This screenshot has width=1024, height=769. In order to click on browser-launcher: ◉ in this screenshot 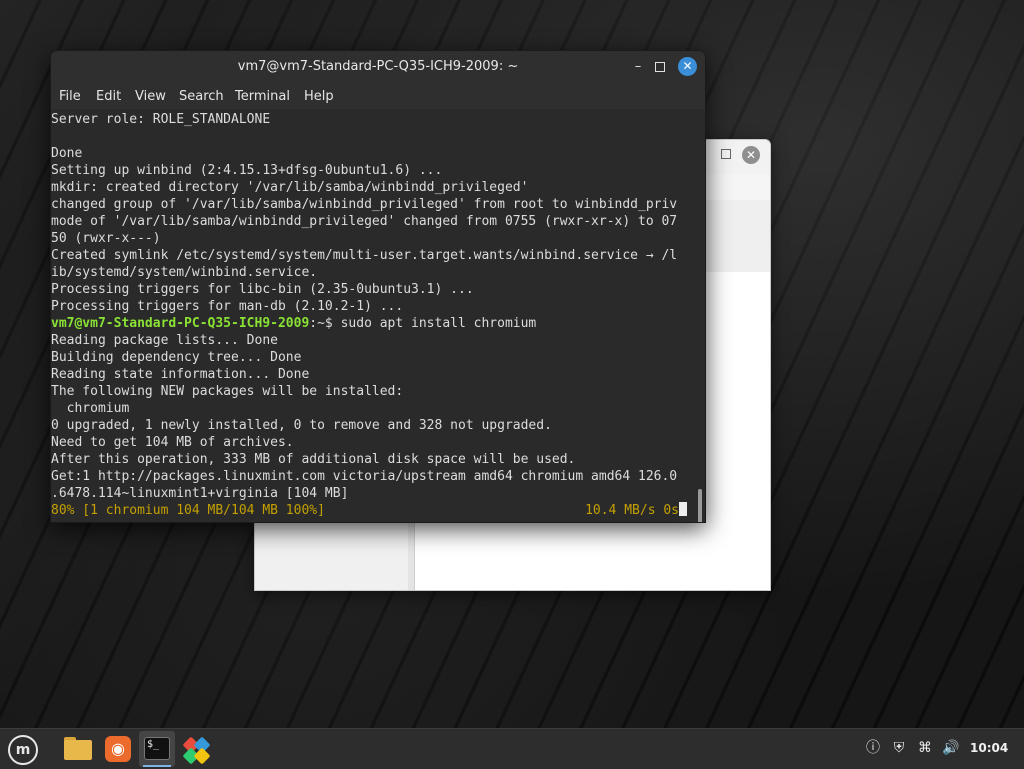, I will do `click(118, 749)`.